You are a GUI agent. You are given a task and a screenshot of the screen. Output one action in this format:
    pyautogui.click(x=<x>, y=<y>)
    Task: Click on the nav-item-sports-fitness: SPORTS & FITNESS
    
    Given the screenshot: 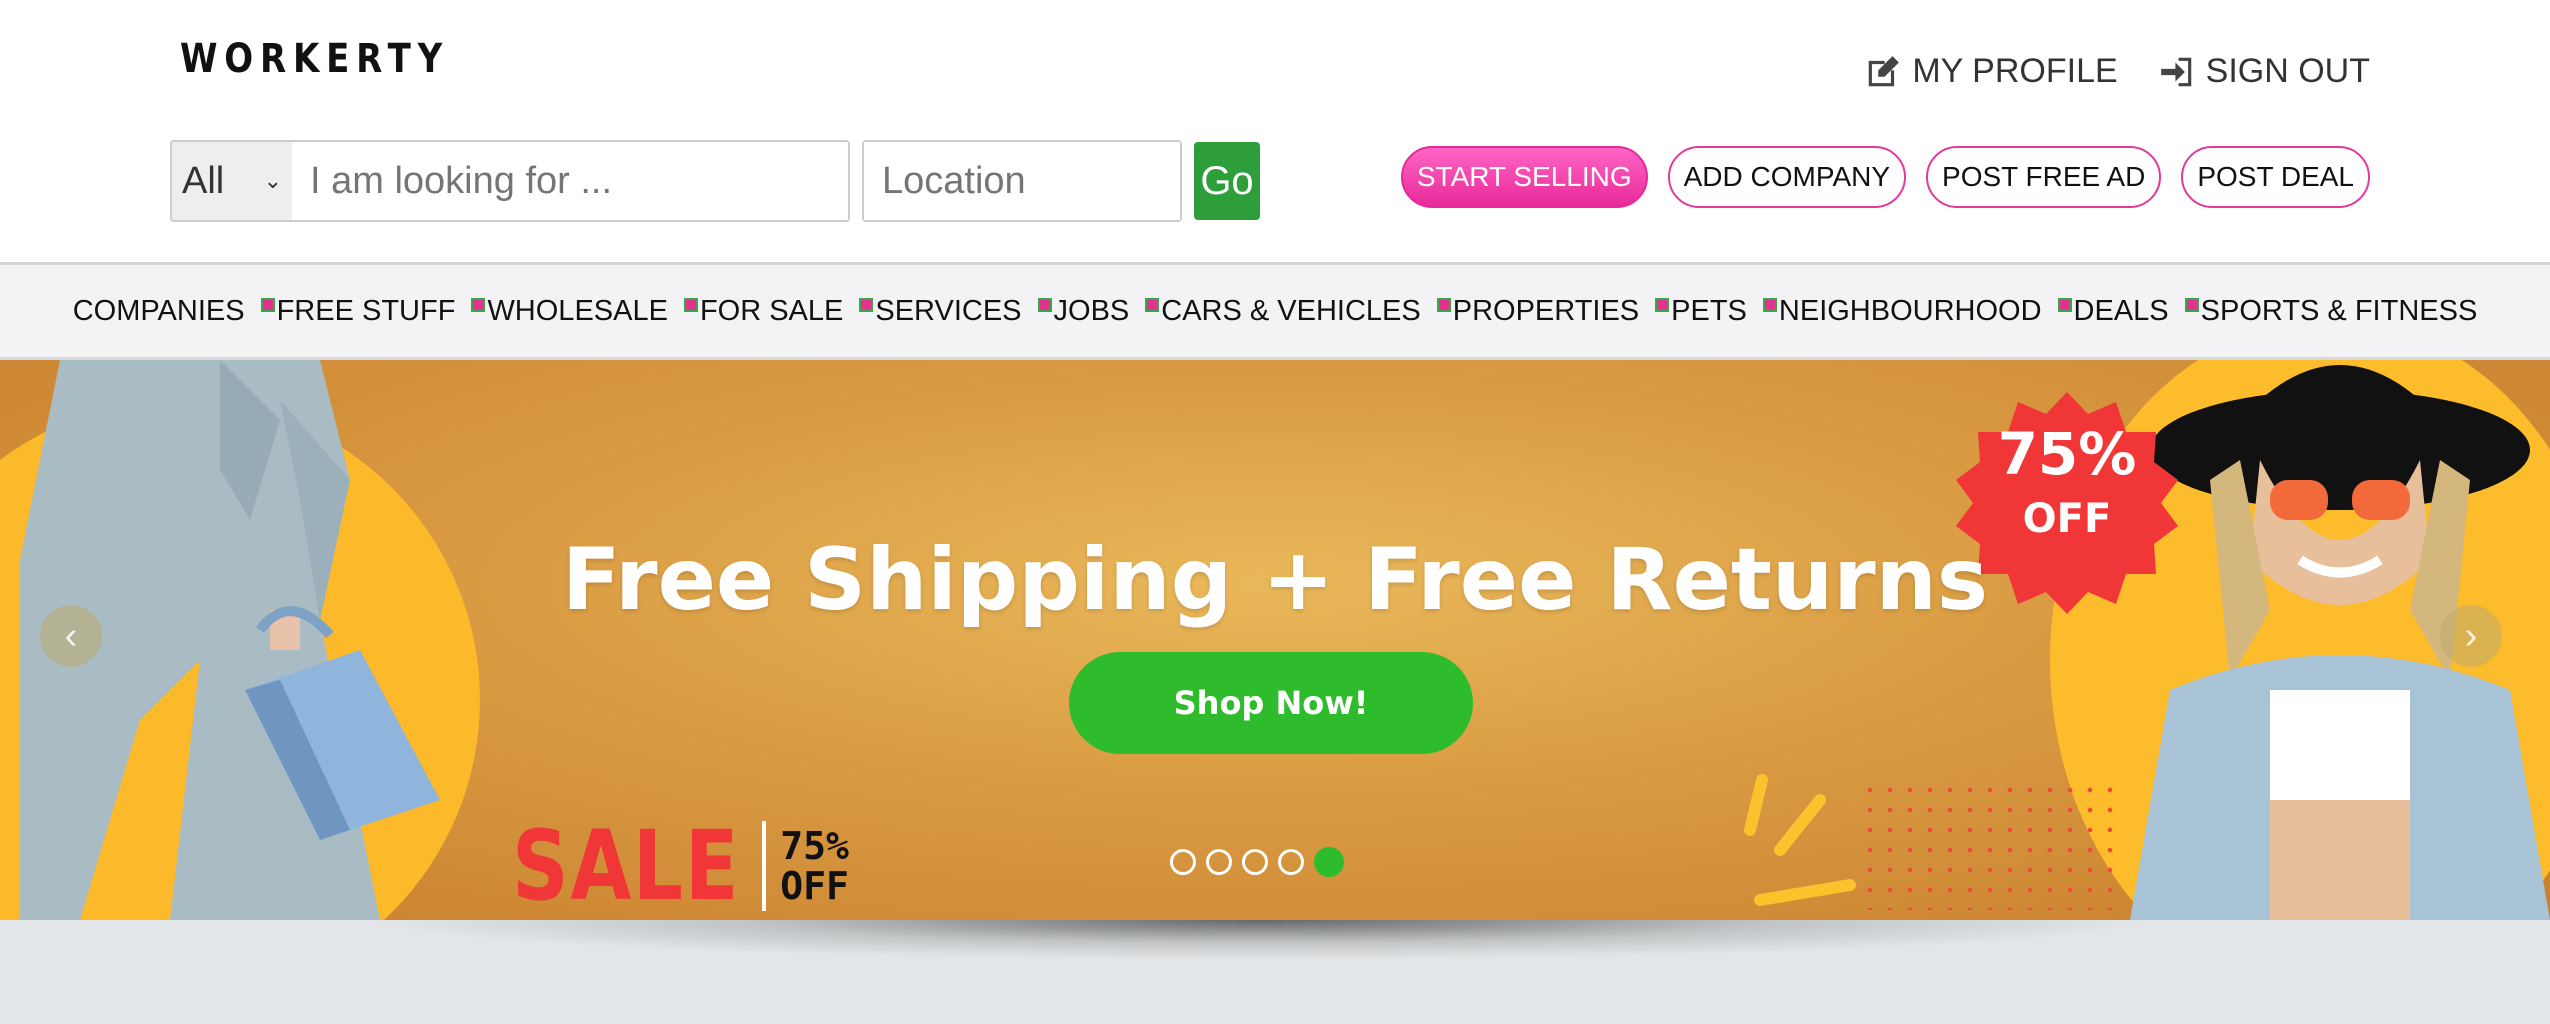 What is the action you would take?
    pyautogui.click(x=2331, y=311)
    